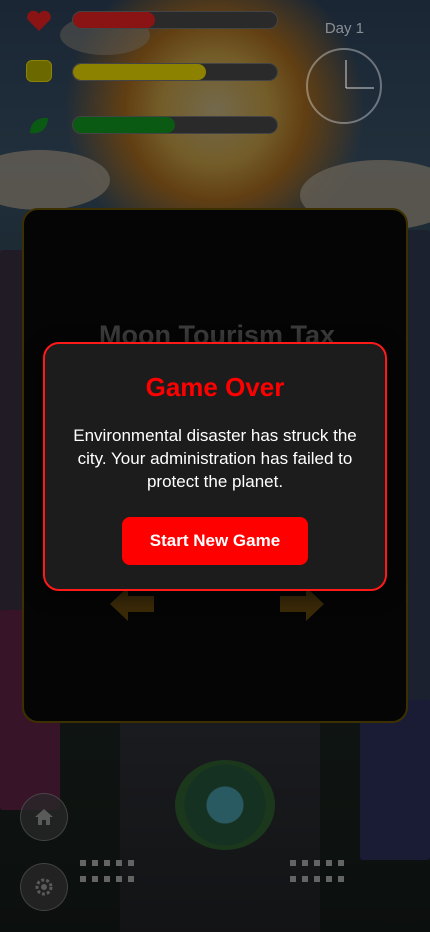  I want to click on home-button, so click(44, 817).